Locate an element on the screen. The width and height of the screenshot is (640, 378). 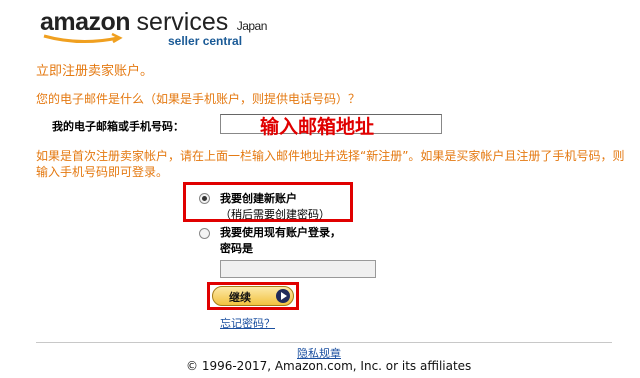
email-field is located at coordinates (331, 124).